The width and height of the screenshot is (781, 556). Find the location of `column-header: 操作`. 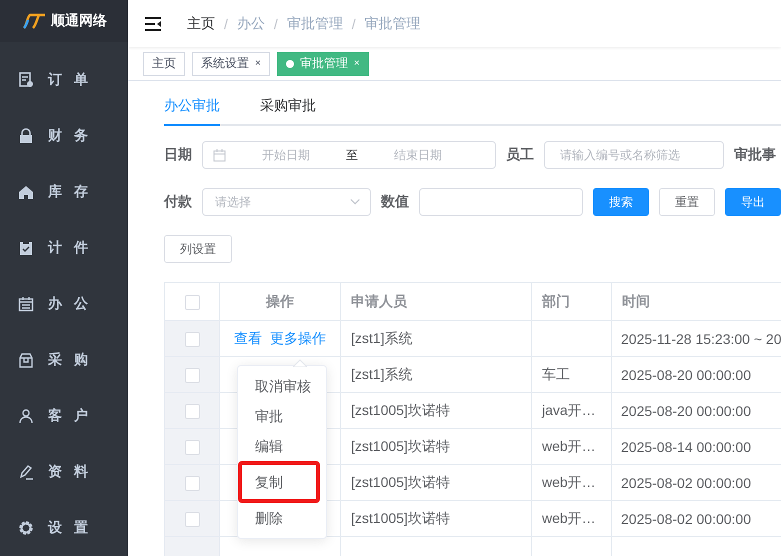

column-header: 操作 is located at coordinates (280, 301).